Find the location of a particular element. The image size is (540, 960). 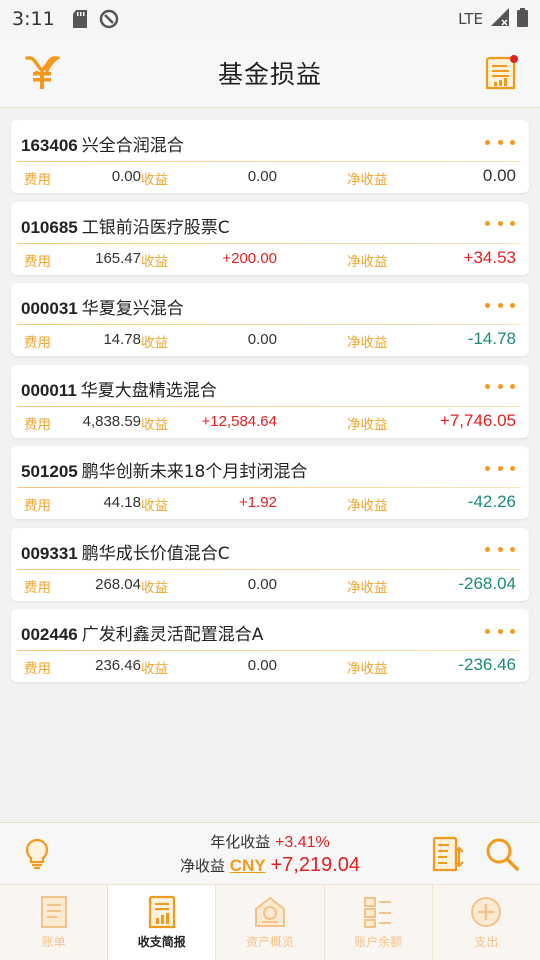

net-value: +7,746.05 is located at coordinates (477, 420).